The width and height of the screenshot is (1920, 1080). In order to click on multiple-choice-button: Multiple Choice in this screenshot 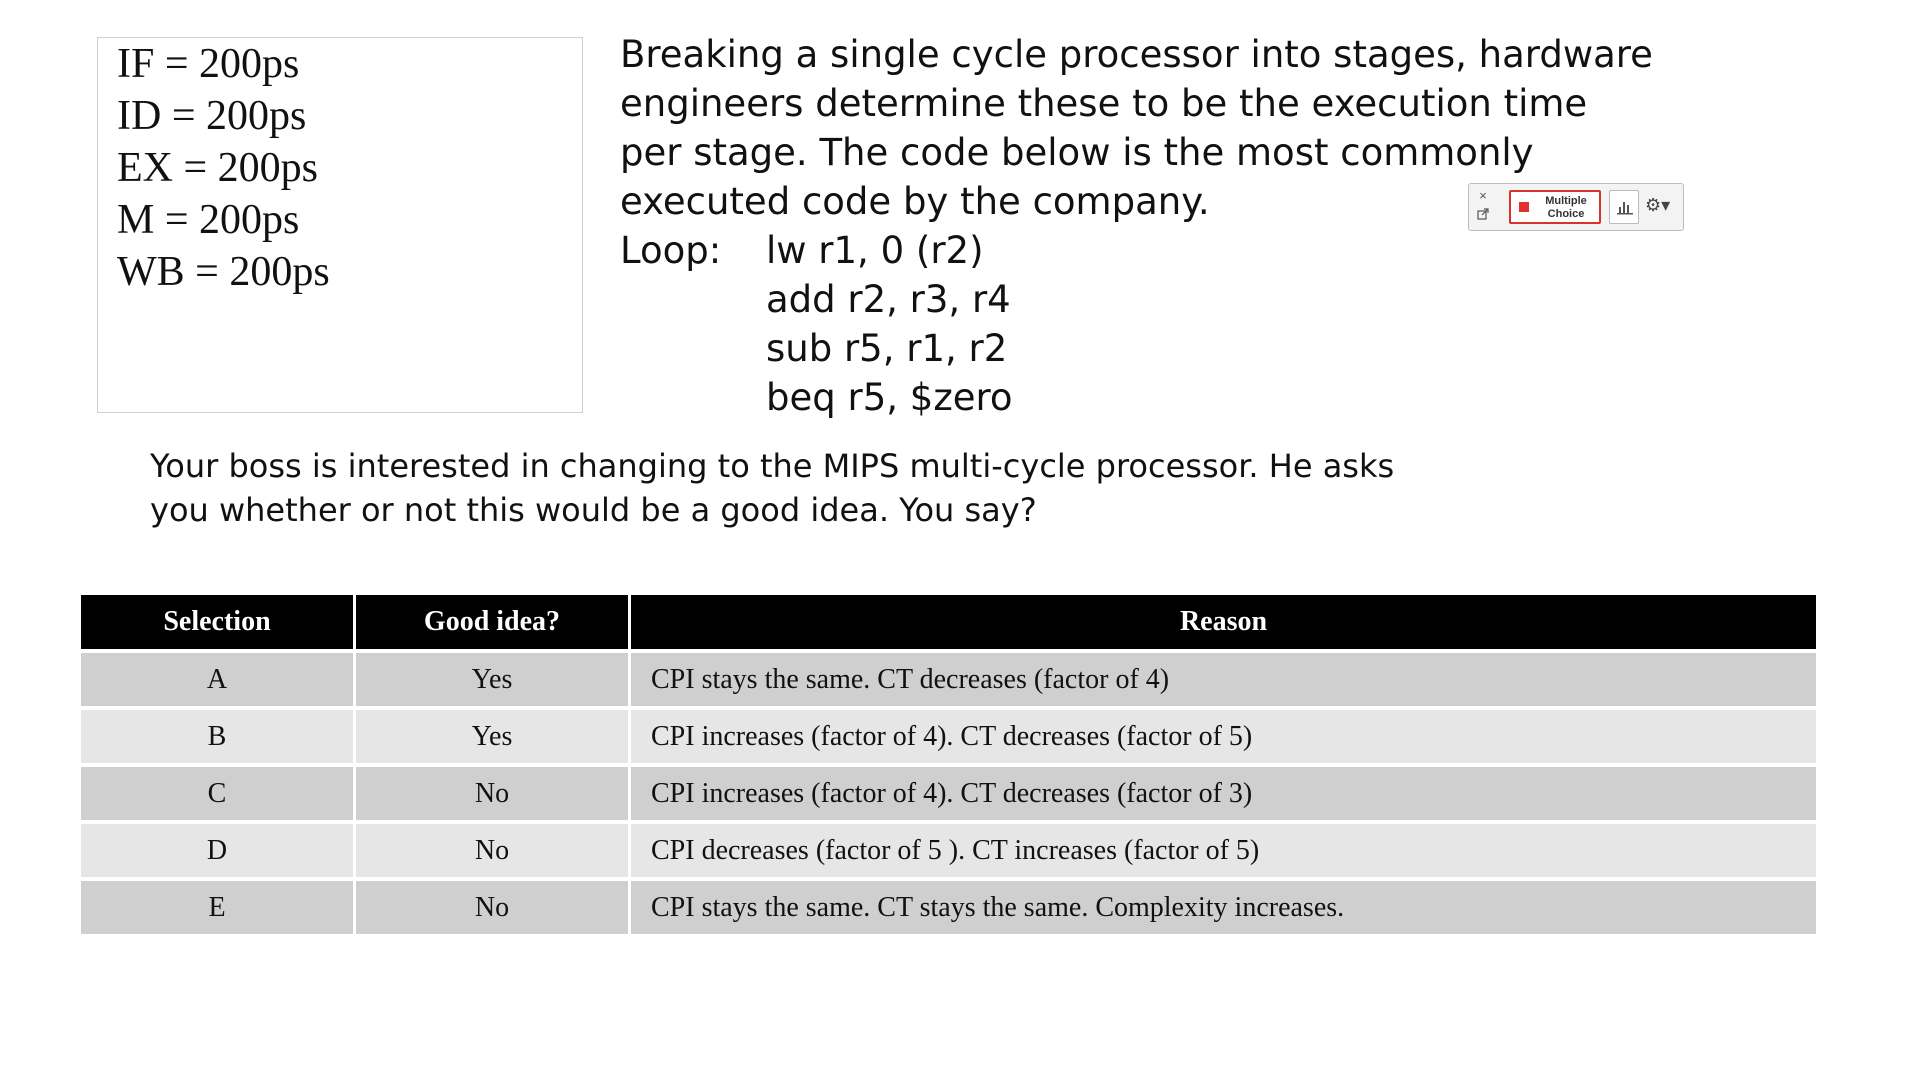, I will do `click(1555, 207)`.